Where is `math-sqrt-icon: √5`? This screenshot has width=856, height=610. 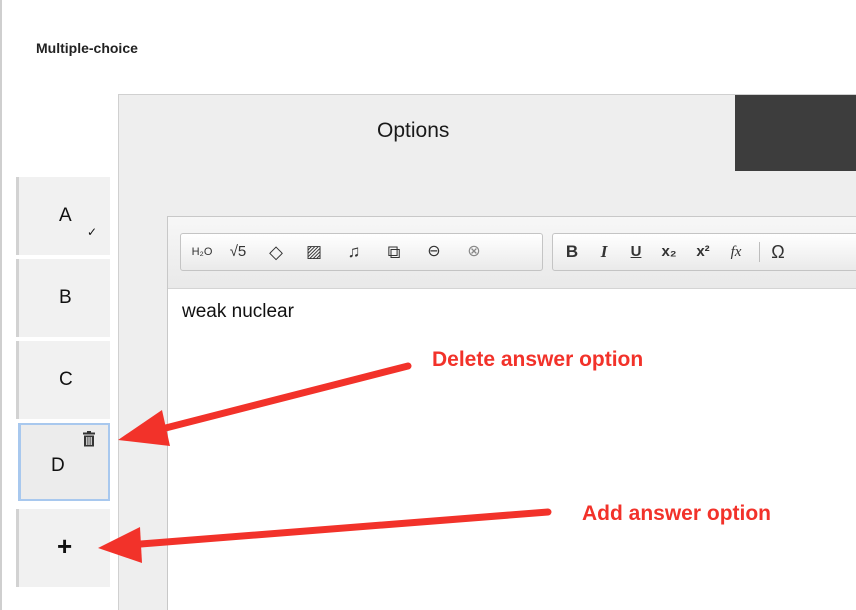 math-sqrt-icon: √5 is located at coordinates (238, 252).